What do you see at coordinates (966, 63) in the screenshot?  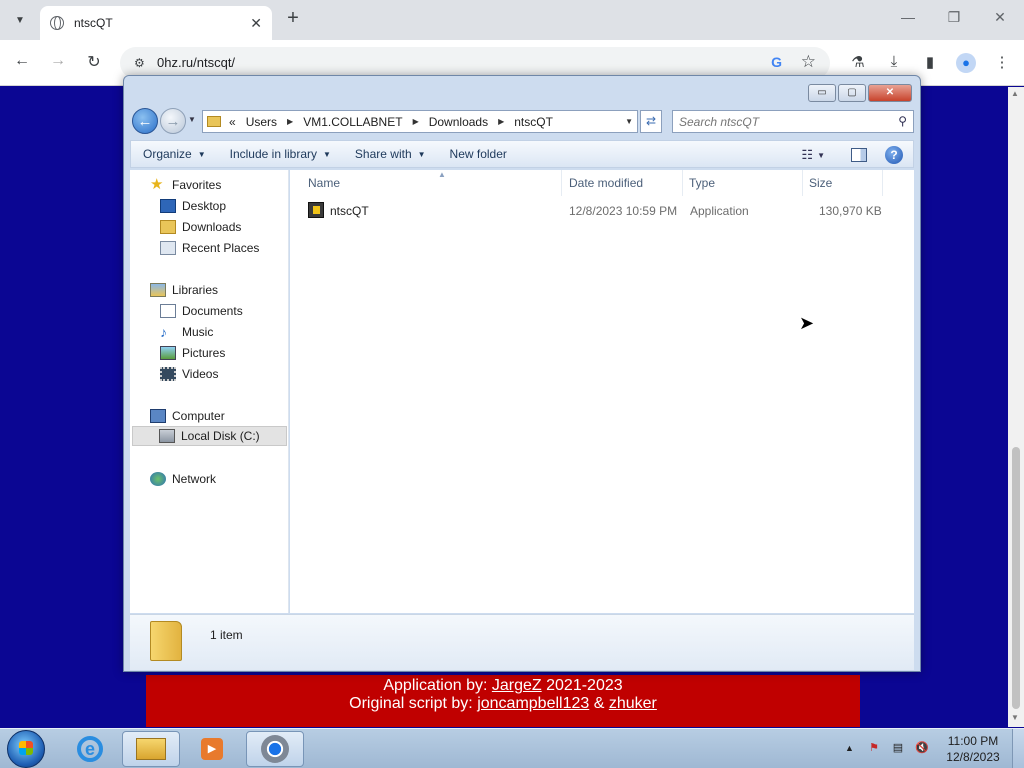 I see `profile-icon: ●` at bounding box center [966, 63].